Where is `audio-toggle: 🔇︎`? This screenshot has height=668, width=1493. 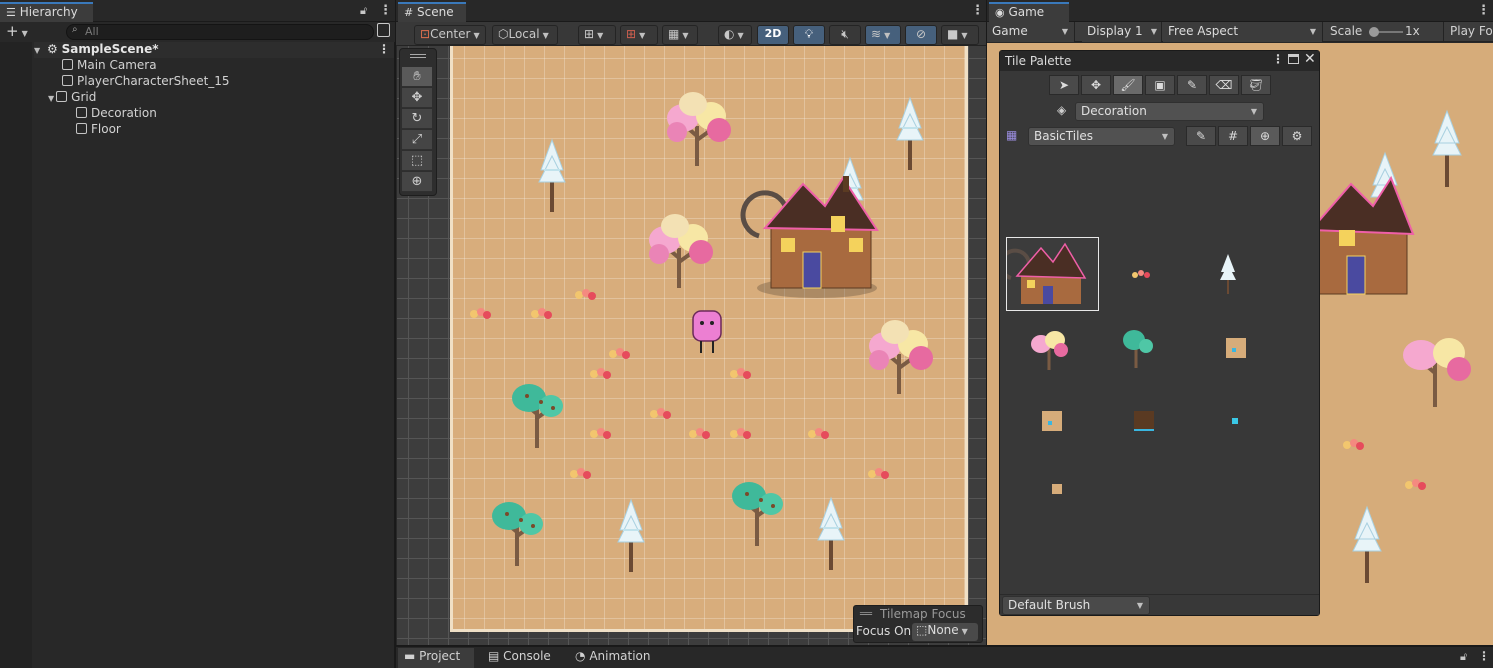
audio-toggle: 🔇︎ is located at coordinates (845, 35).